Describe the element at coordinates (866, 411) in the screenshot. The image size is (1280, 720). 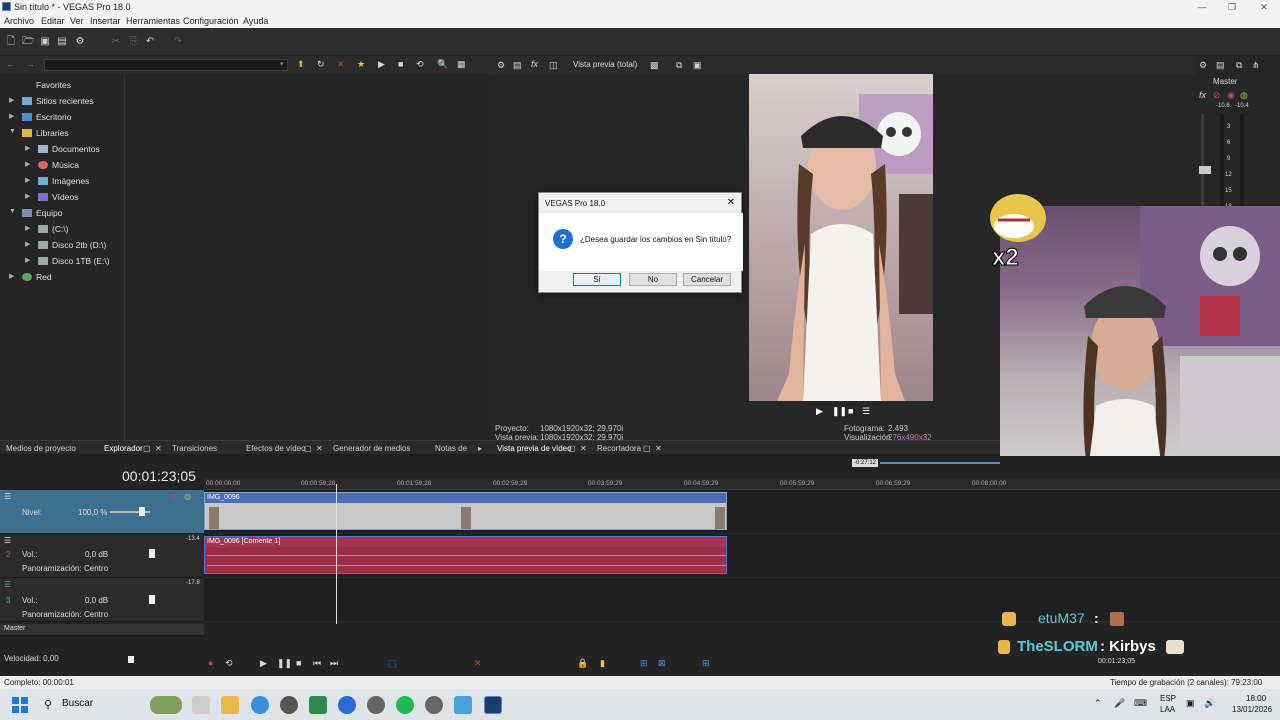
I see `menu-icon: ☰` at that location.